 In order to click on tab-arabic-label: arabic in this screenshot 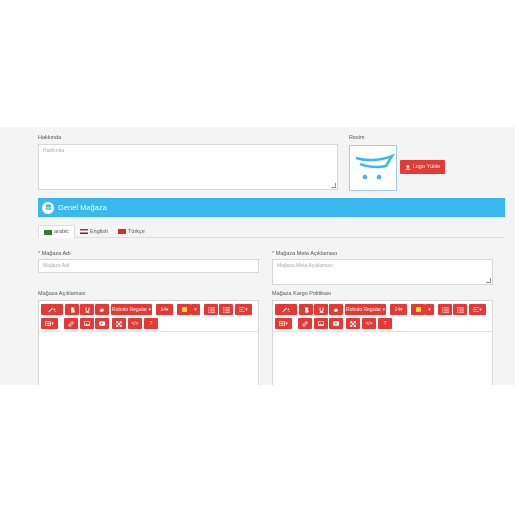, I will do `click(61, 232)`.